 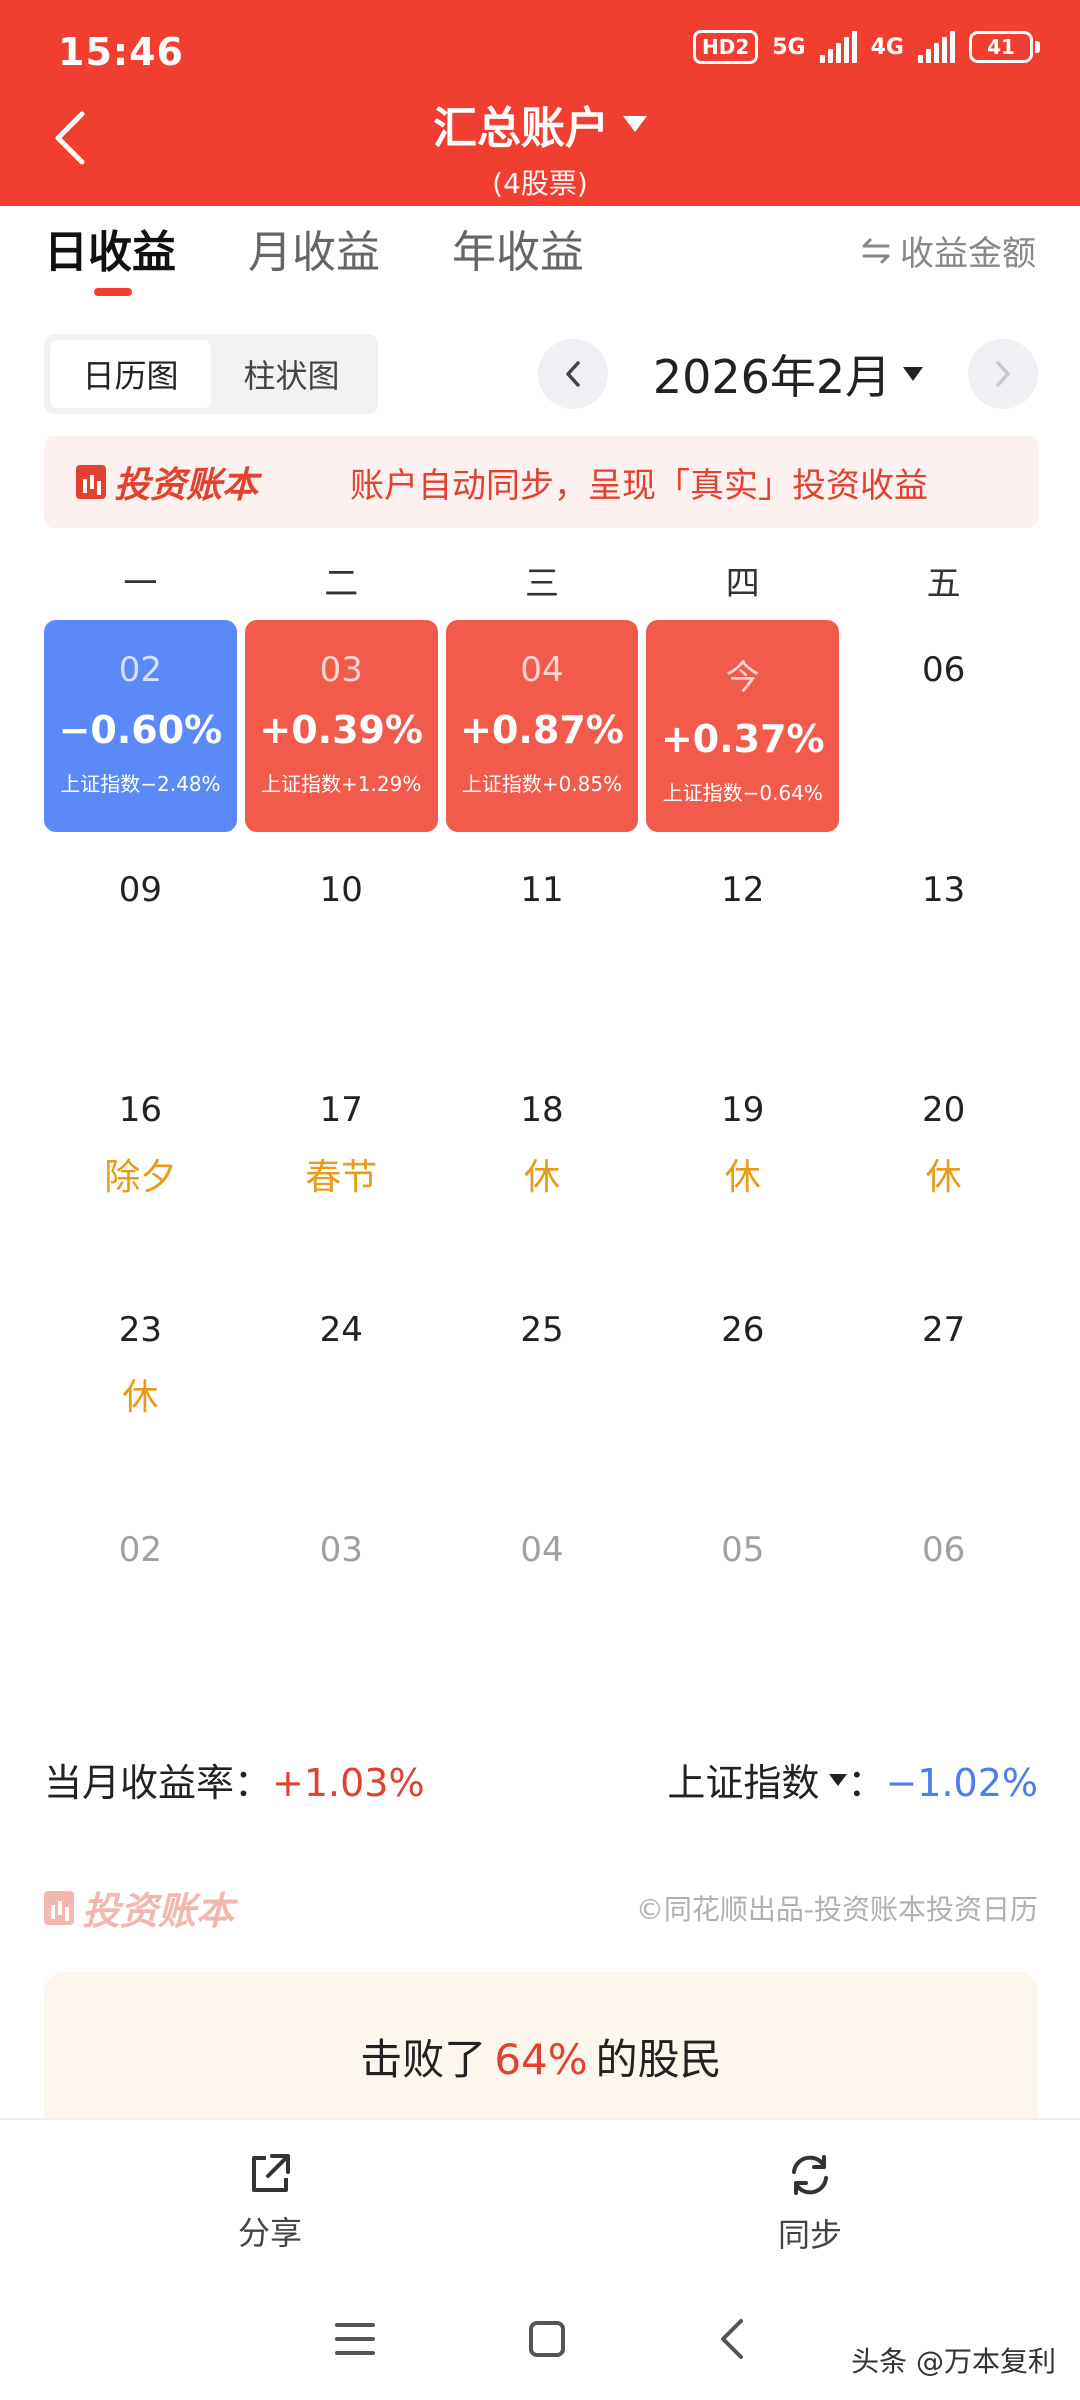 What do you see at coordinates (541, 584) in the screenshot?
I see `weekday-label: 三` at bounding box center [541, 584].